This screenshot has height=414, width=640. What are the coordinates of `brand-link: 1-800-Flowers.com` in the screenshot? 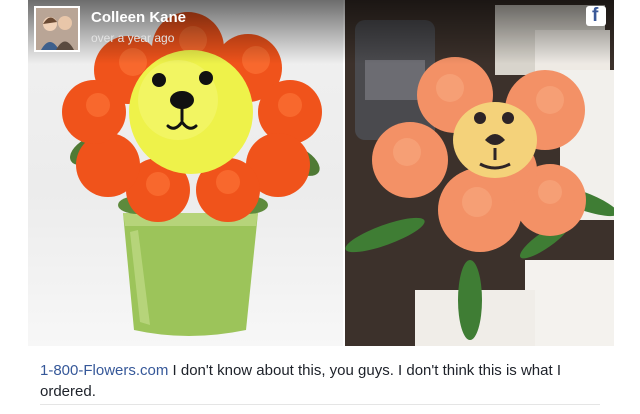 It's located at (104, 370).